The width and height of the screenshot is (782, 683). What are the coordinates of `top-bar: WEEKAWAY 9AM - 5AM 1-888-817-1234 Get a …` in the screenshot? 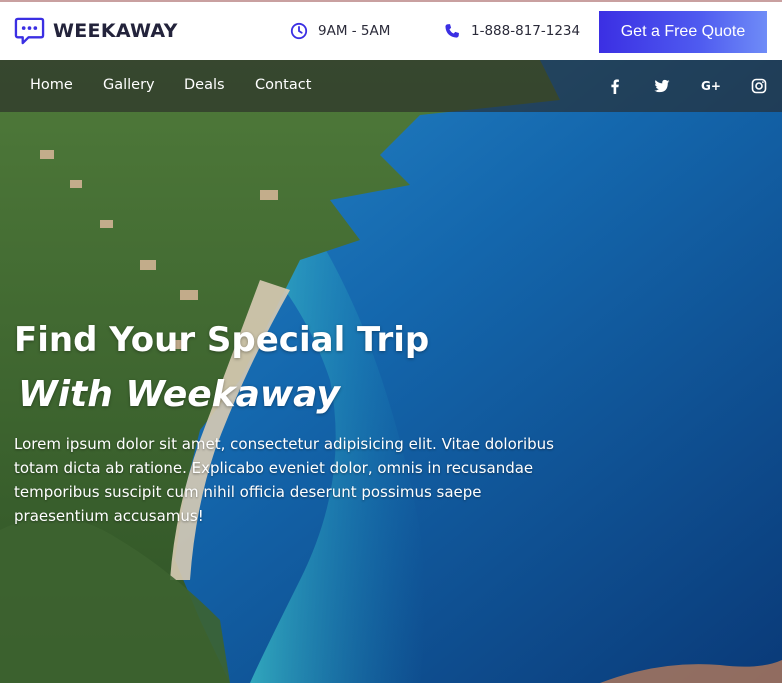 It's located at (391, 30).